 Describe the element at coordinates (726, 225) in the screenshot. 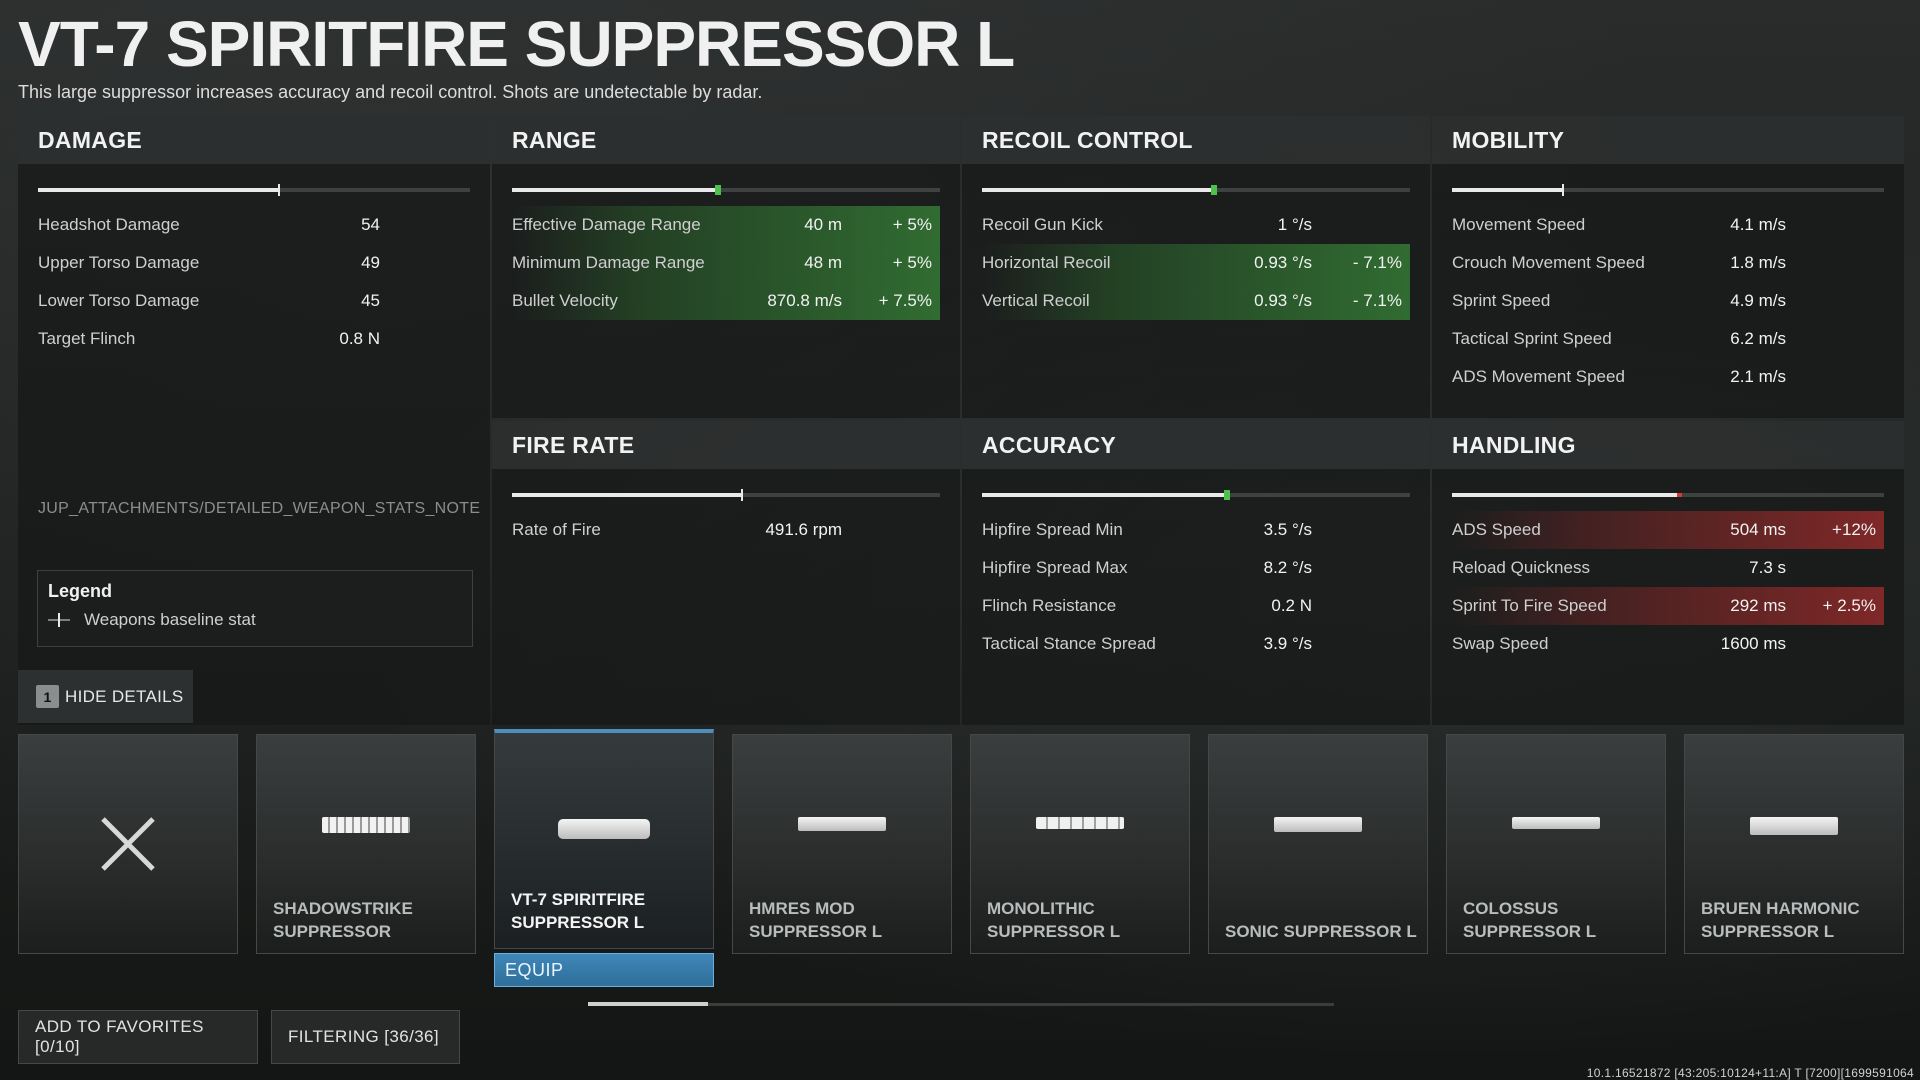

I see `stat-row-effective-damage-range: Effective Damage Range 40 m + 5%` at that location.